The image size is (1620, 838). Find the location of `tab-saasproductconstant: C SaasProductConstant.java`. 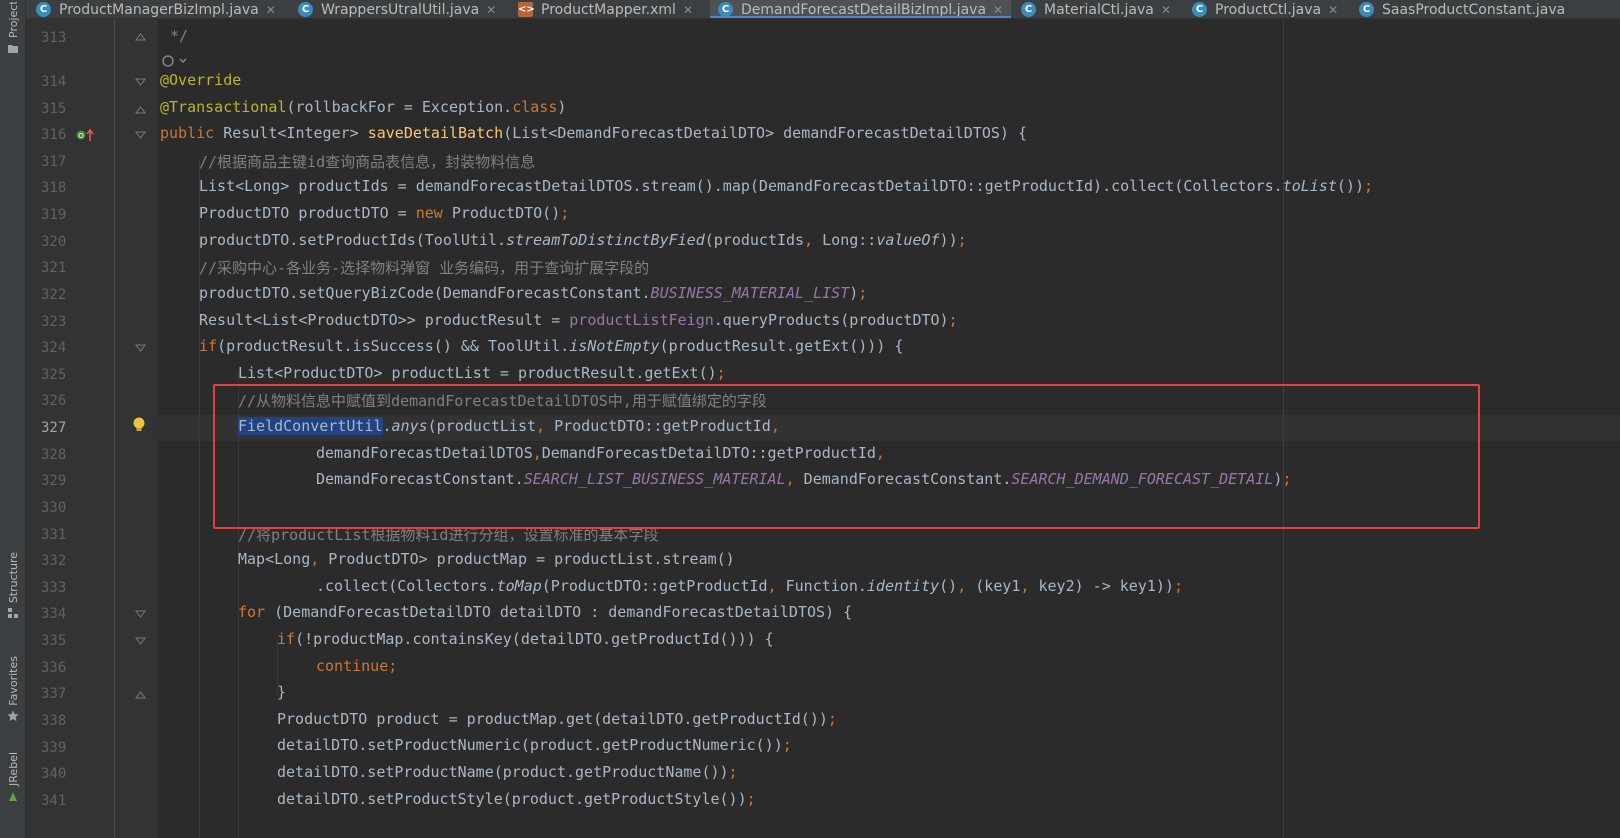

tab-saasproductconstant: C SaasProductConstant.java is located at coordinates (1462, 9).